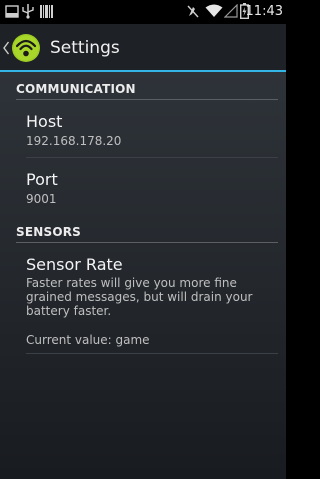 The width and height of the screenshot is (320, 479). What do you see at coordinates (85, 48) in the screenshot?
I see `page-title: Settings` at bounding box center [85, 48].